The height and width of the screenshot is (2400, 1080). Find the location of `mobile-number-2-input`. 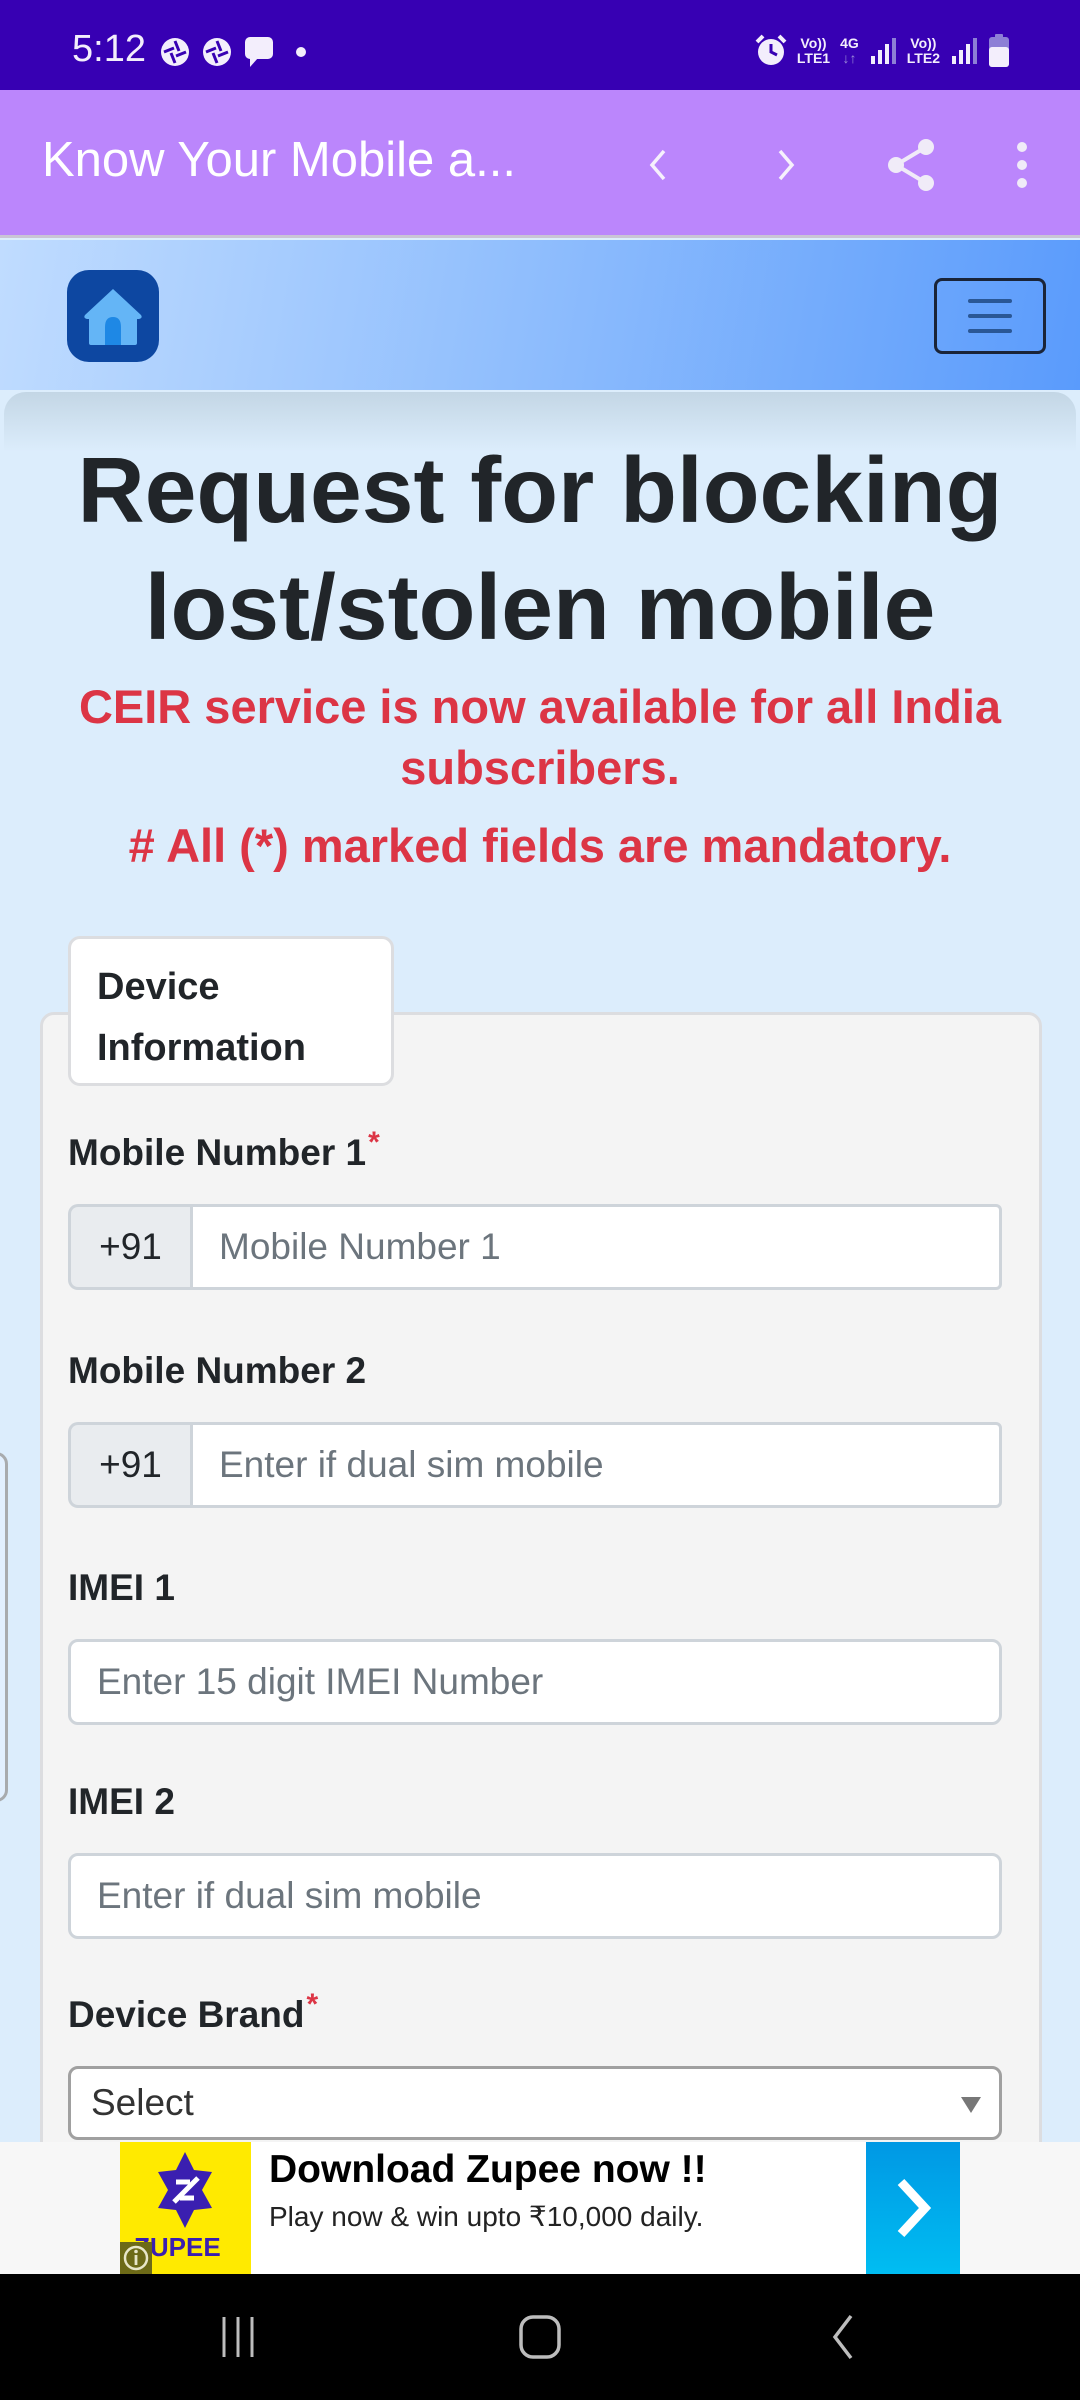

mobile-number-2-input is located at coordinates (596, 1465).